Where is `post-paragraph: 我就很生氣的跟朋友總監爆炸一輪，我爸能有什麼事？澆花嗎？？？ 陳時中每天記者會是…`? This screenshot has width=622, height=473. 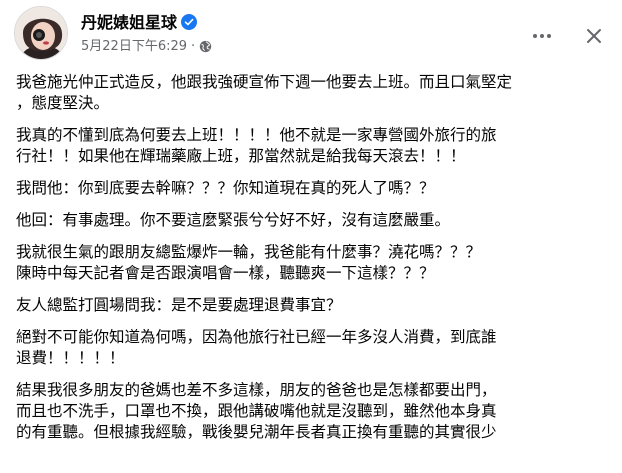
post-paragraph: 我就很生氣的跟朋友總監爆炸一輪，我爸能有什麼事？澆花嗎？？？ 陳時中每天記者會是… is located at coordinates (314, 263).